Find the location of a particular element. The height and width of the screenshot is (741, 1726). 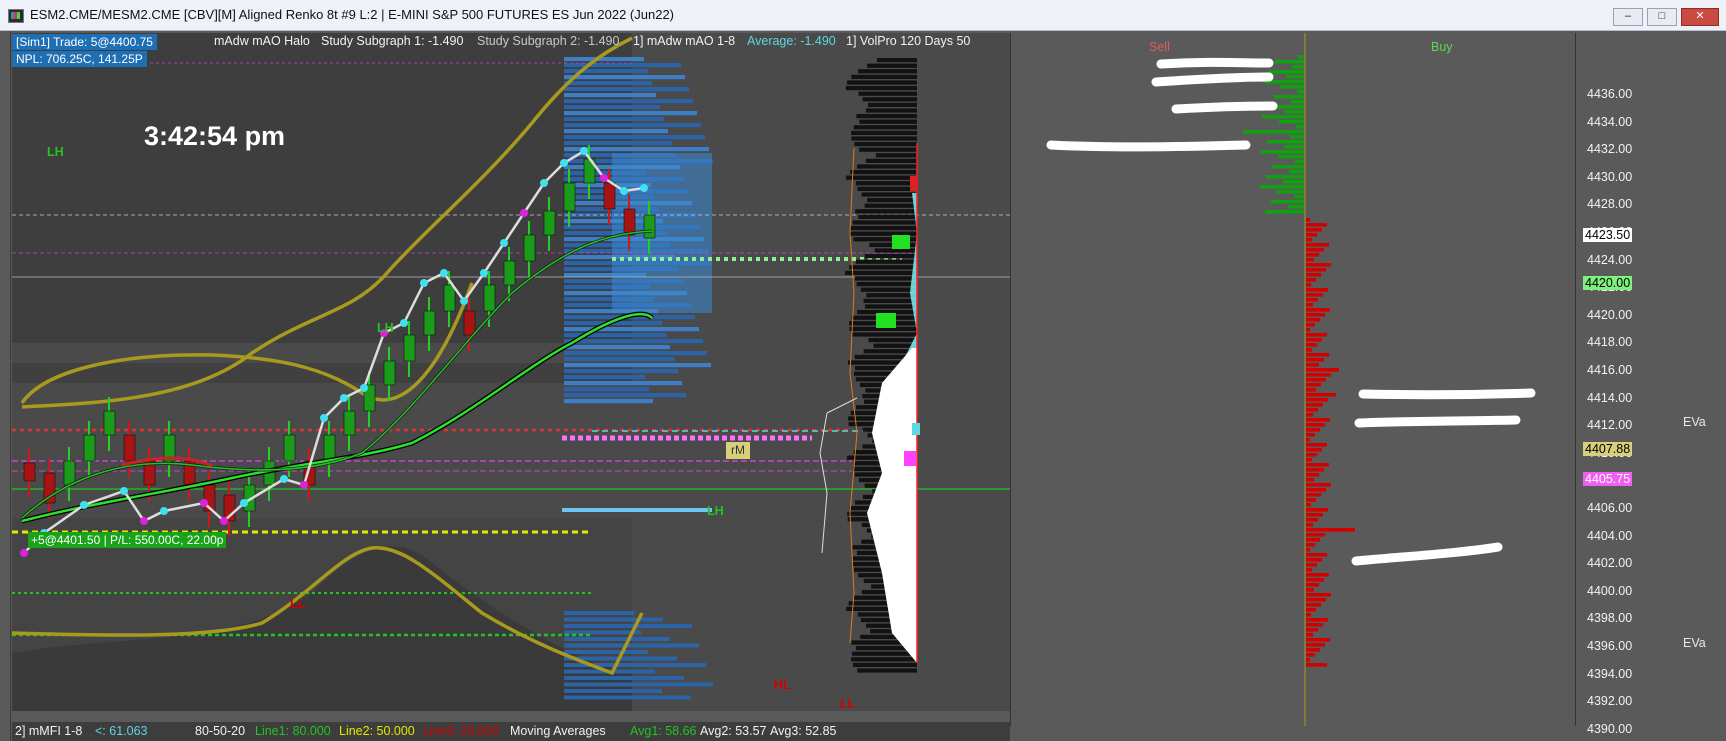

cyan-box is located at coordinates (916, 429).